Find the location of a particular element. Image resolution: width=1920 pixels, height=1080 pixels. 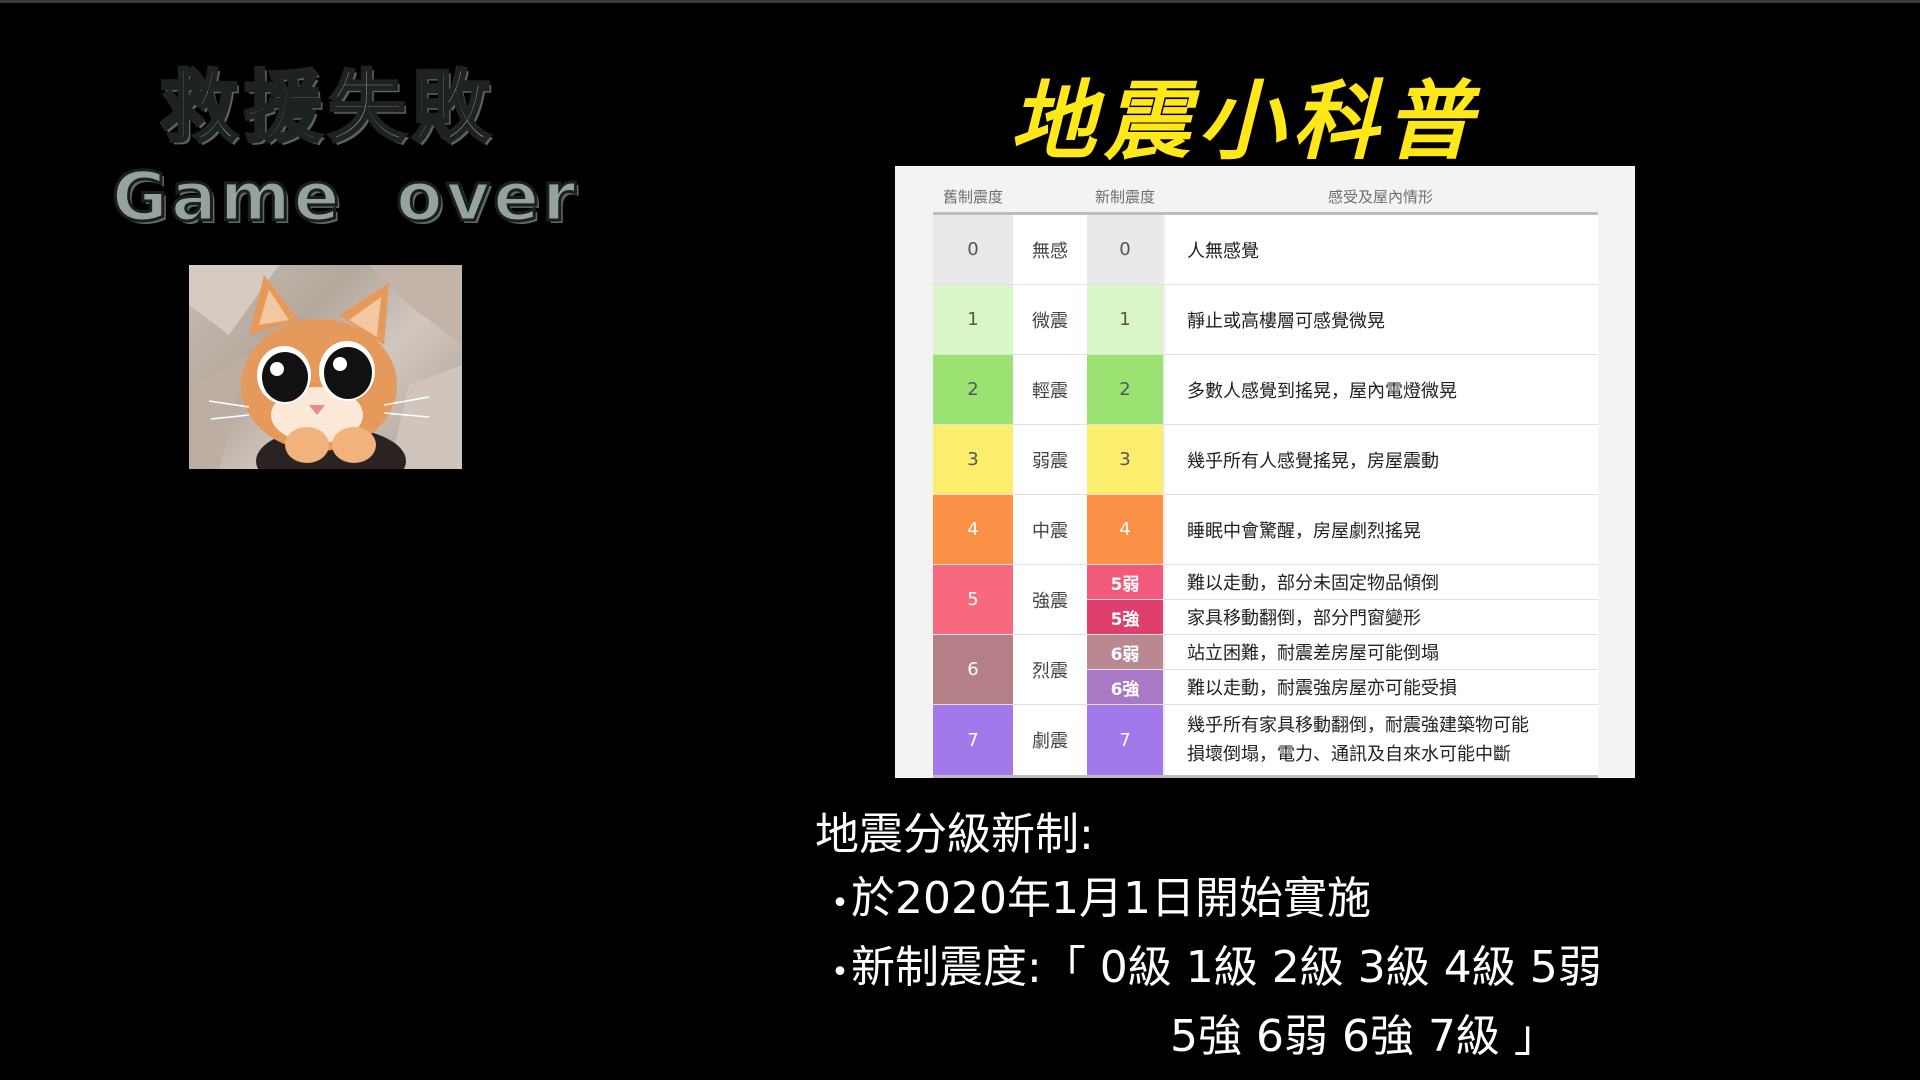

sub-level-line: 5強 家具移動翻倒，部分門窗變形 is located at coordinates (1342, 616).